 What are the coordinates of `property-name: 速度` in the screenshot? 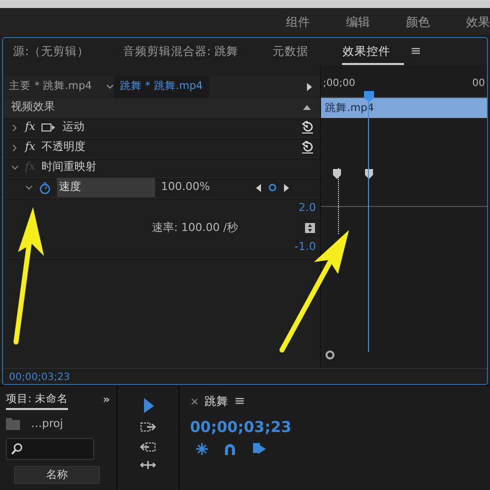 It's located at (106, 187).